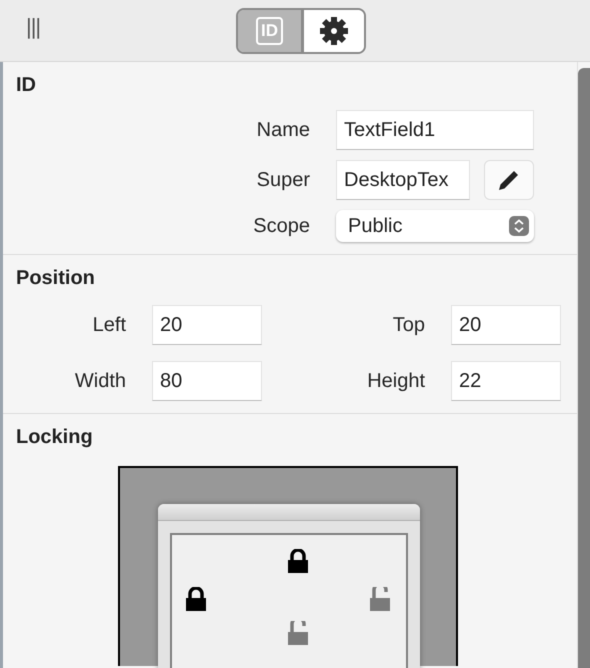 This screenshot has width=590, height=668. Describe the element at coordinates (269, 30) in the screenshot. I see `id-icon: ID` at that location.